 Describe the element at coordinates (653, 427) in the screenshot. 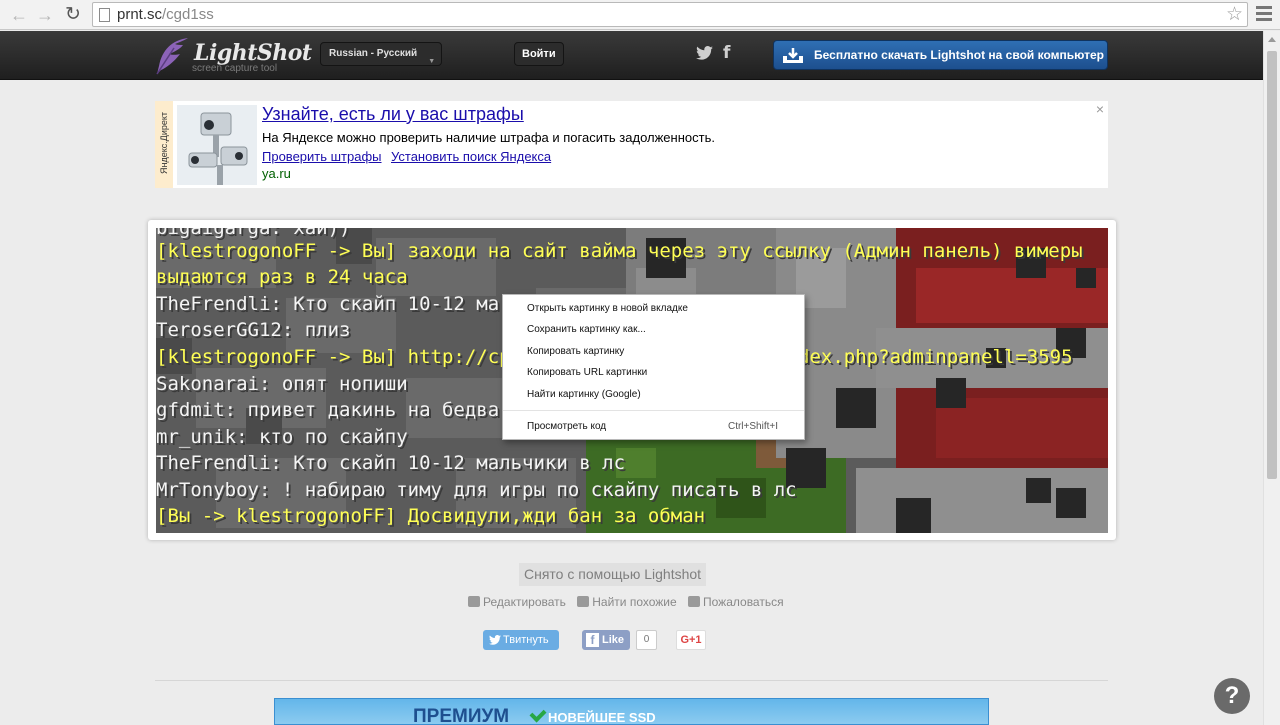

I see `menu-inspect-element: Просмотреть код Ctrl+Shift+I` at that location.